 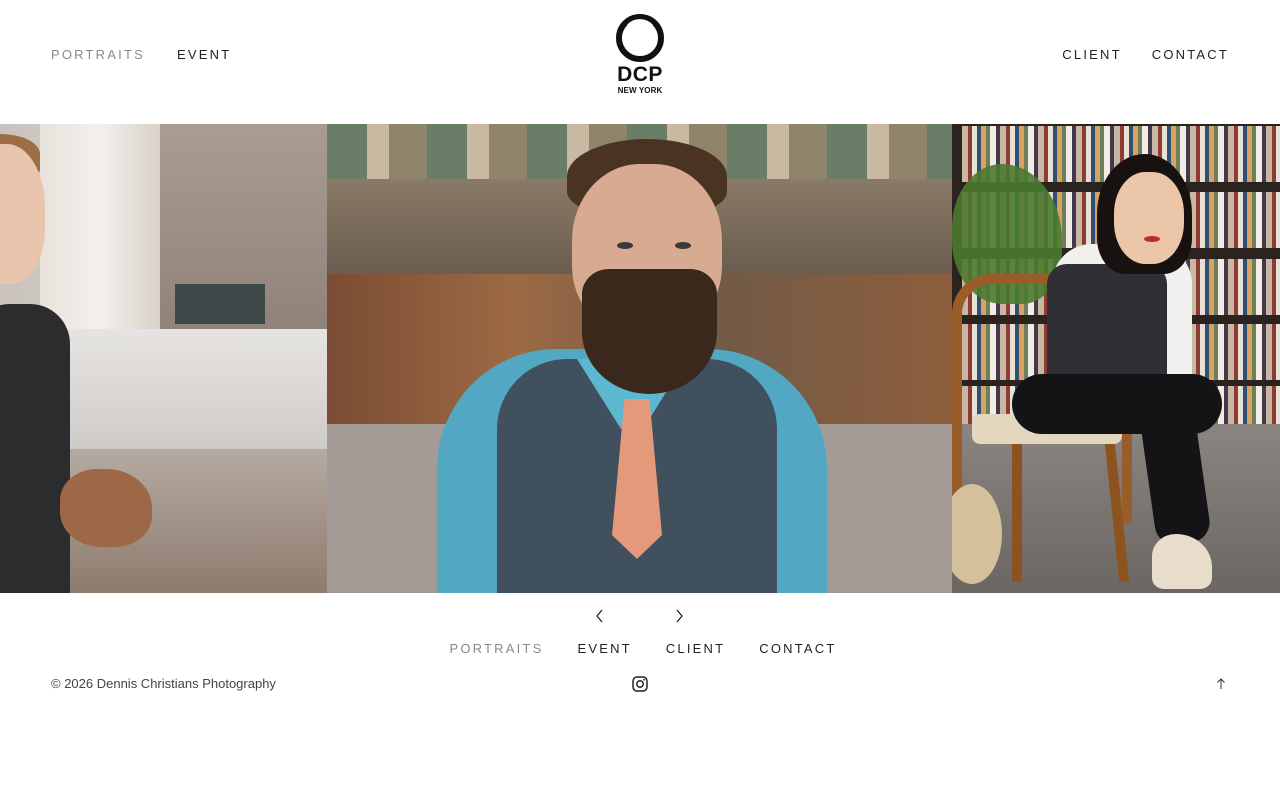 What do you see at coordinates (604, 649) in the screenshot?
I see `footer-nav-event-link: EVENT` at bounding box center [604, 649].